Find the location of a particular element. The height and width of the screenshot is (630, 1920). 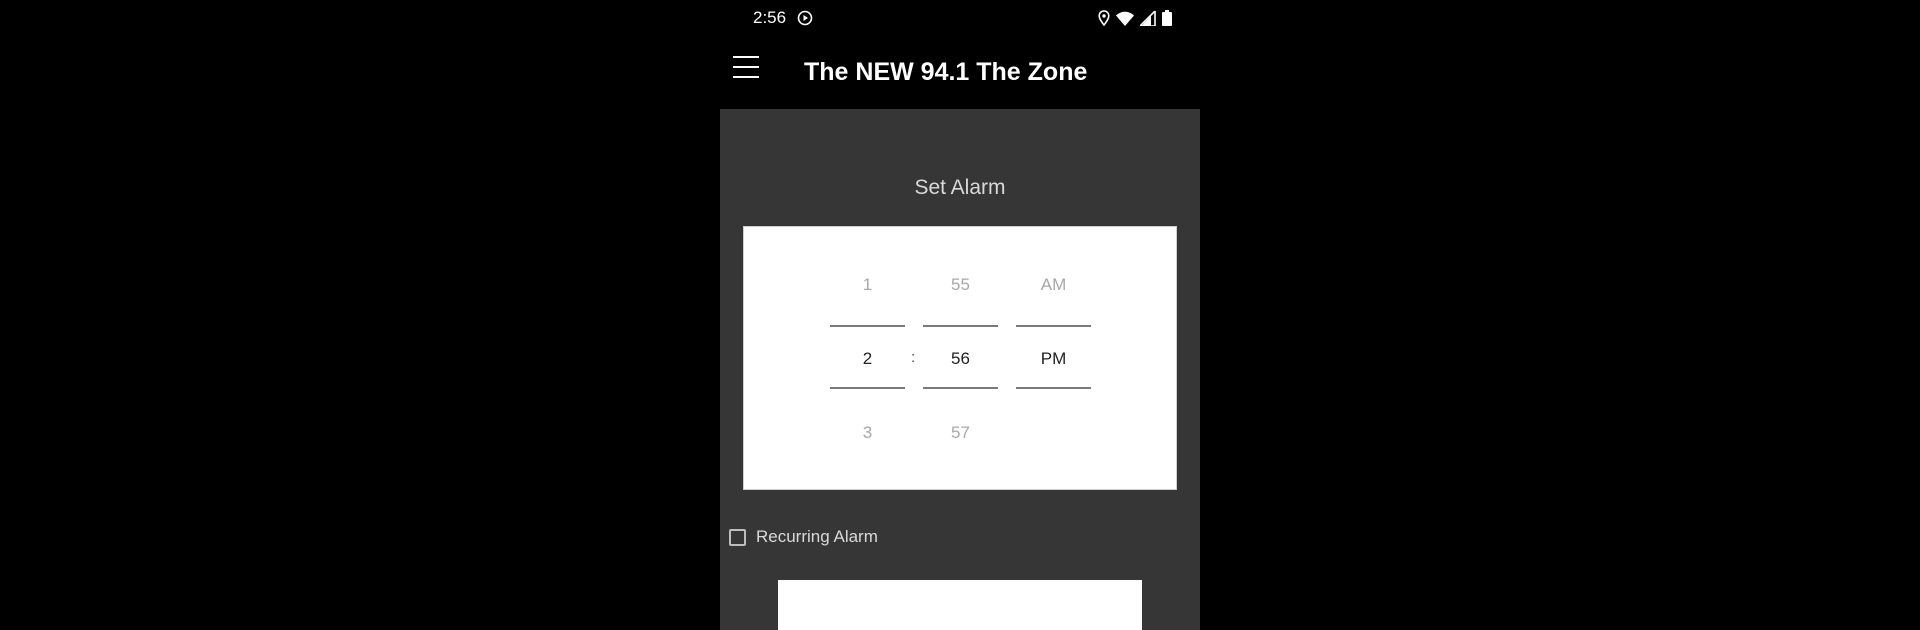

status-bar: 2:56 is located at coordinates (960, 18).